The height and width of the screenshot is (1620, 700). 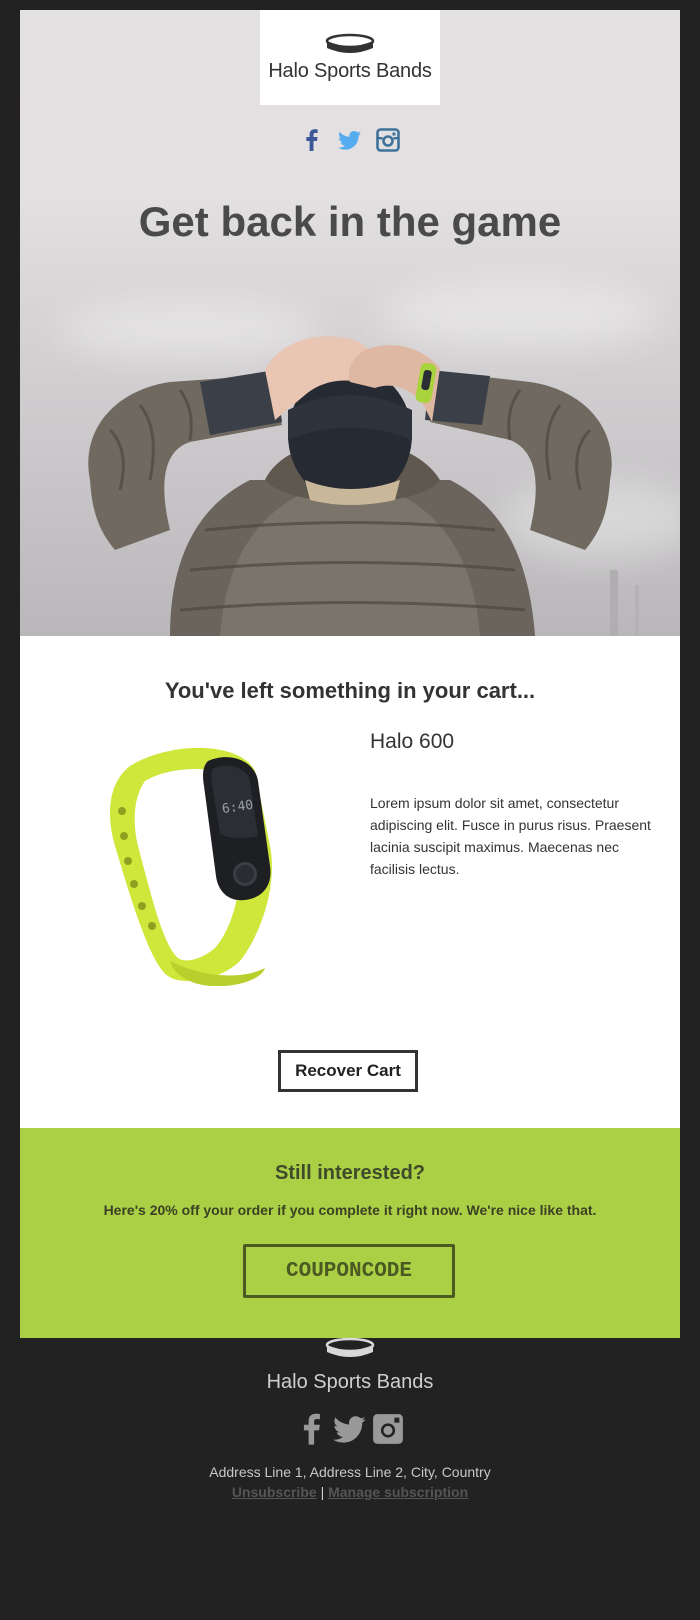 I want to click on manage-subscription-link: Manage subscription, so click(x=398, y=1492).